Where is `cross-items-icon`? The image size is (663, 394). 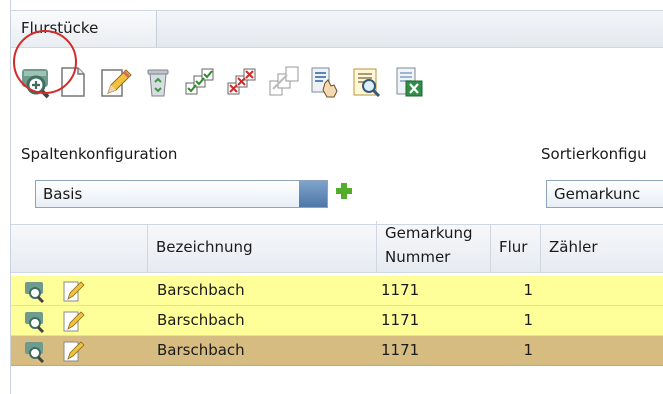
cross-items-icon is located at coordinates (242, 82).